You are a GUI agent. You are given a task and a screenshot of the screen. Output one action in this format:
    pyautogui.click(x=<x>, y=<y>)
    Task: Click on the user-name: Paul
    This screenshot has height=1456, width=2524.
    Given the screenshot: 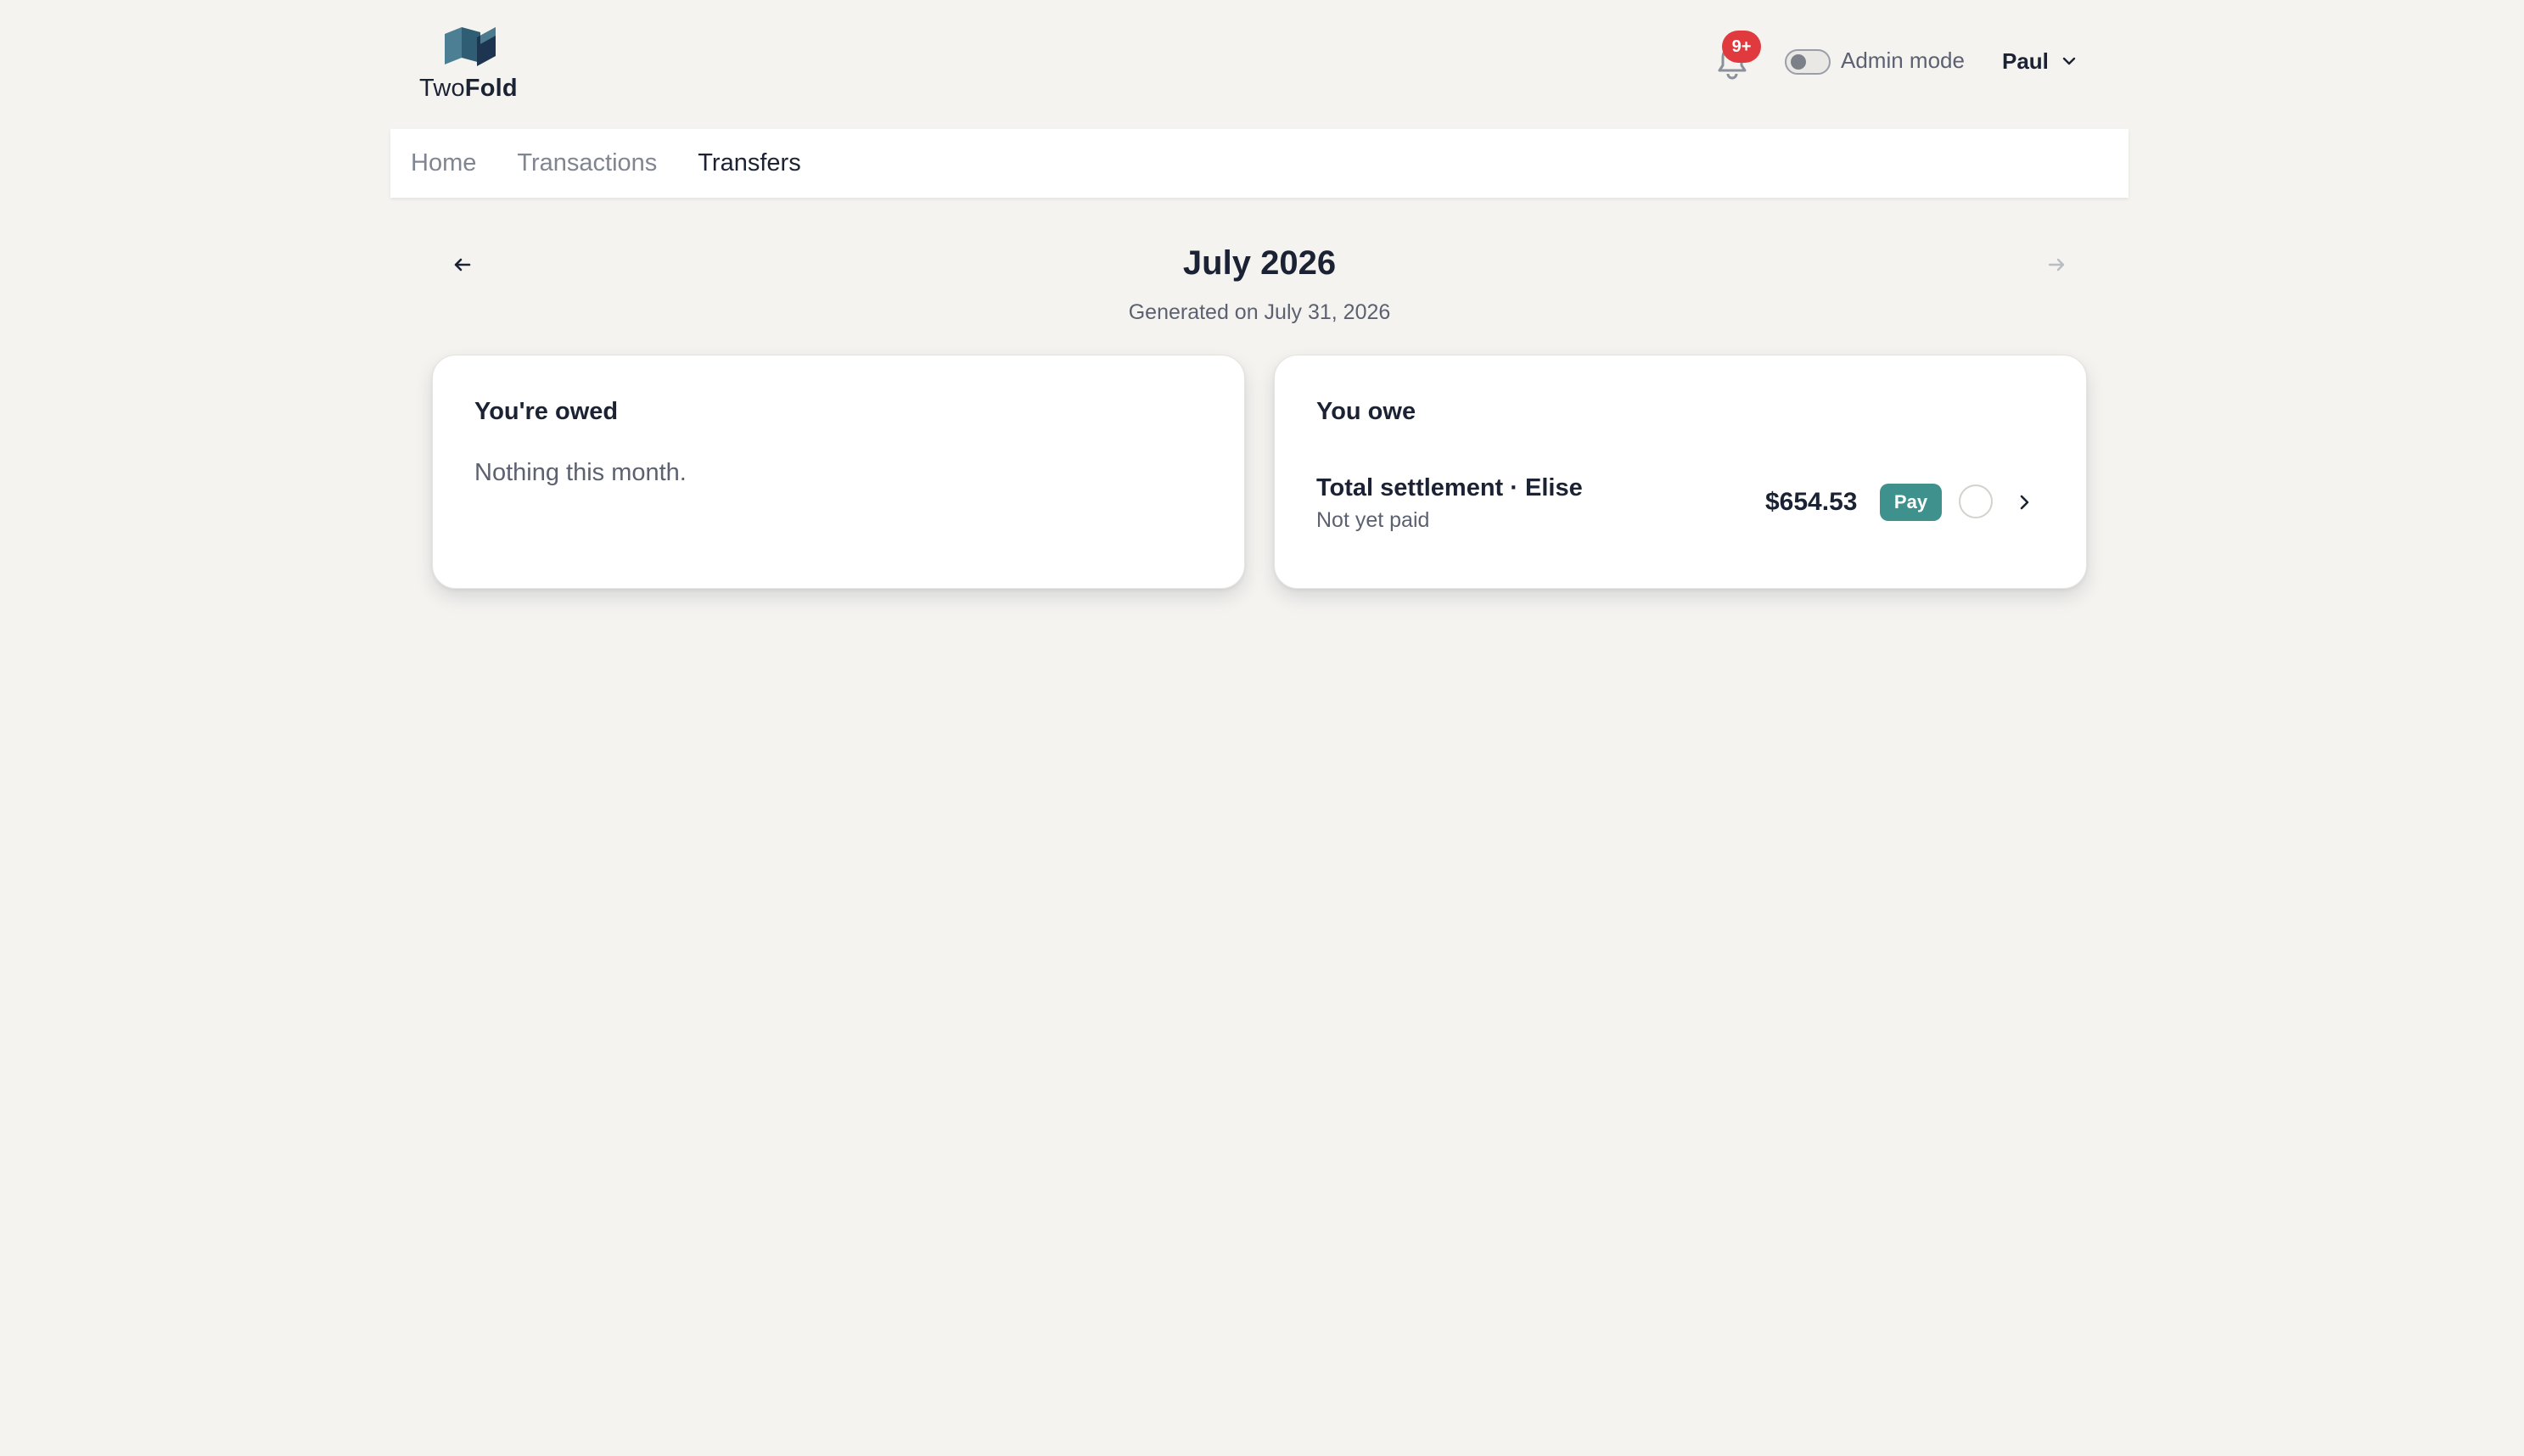 What is the action you would take?
    pyautogui.click(x=2025, y=61)
    